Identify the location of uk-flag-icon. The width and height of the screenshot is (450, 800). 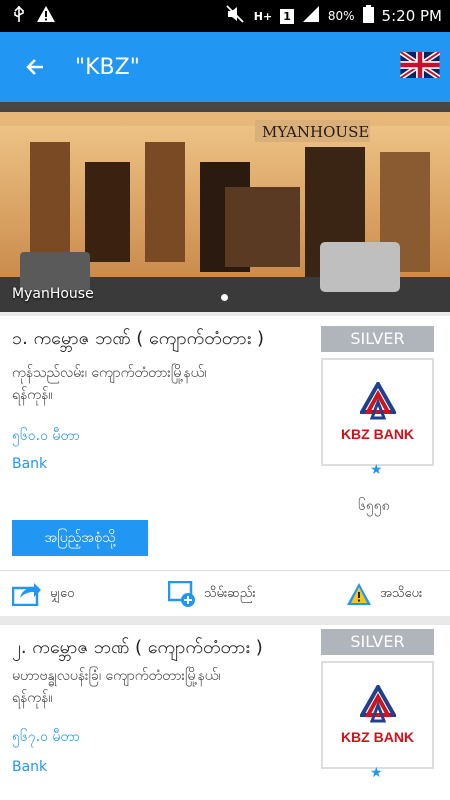
(420, 65).